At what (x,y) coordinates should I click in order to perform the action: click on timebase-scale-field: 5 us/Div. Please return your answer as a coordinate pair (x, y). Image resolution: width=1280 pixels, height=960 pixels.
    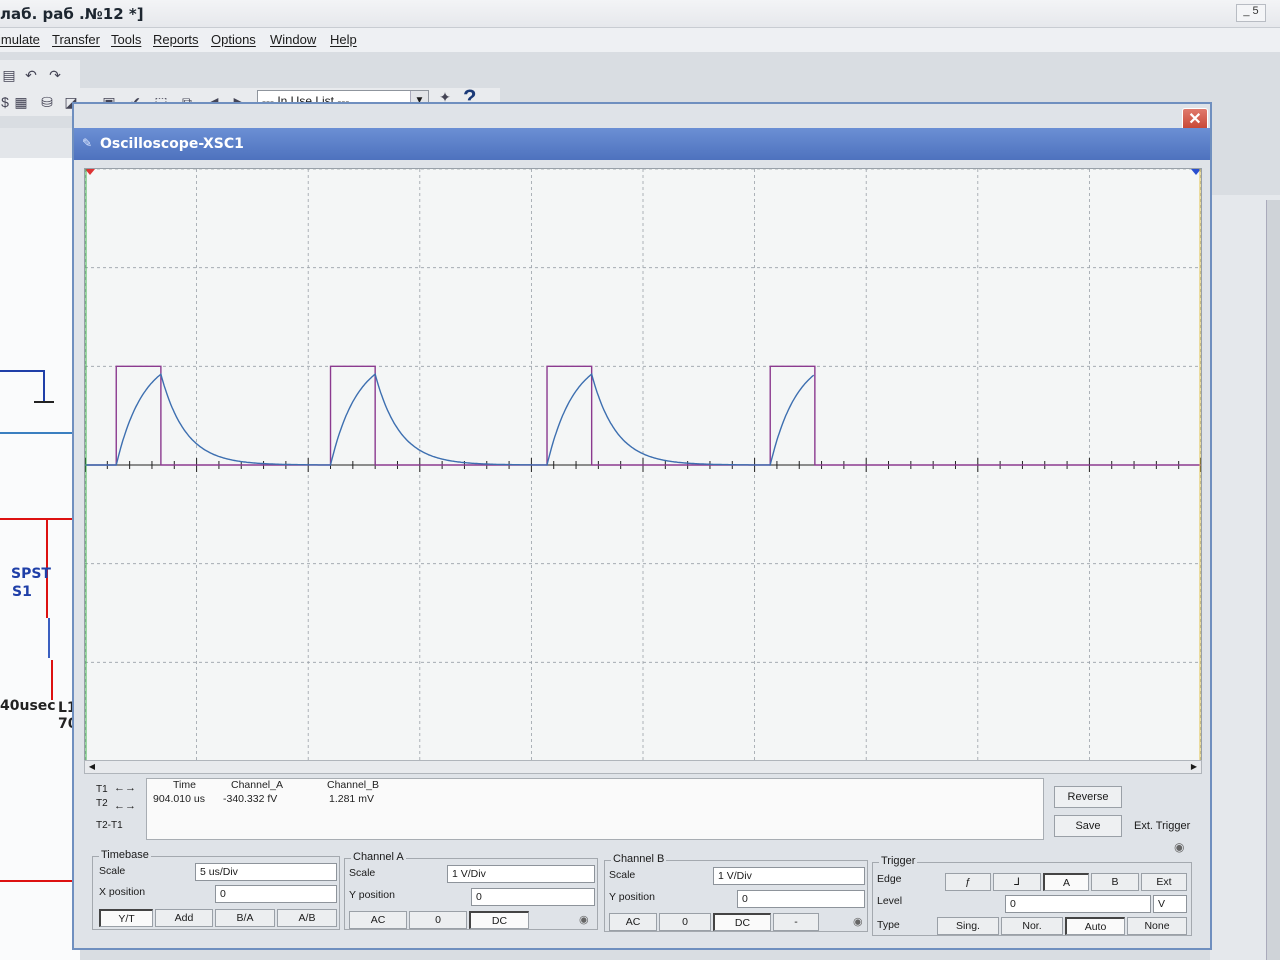
    Looking at the image, I should click on (266, 872).